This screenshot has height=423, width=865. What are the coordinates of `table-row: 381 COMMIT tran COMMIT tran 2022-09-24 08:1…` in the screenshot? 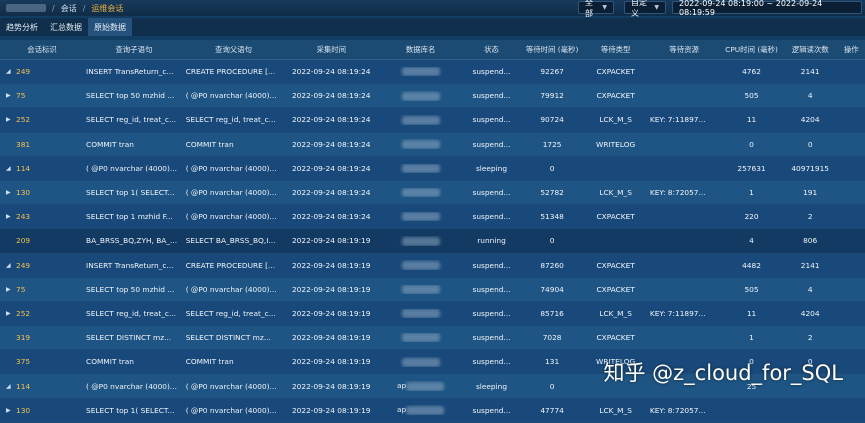 It's located at (432, 144).